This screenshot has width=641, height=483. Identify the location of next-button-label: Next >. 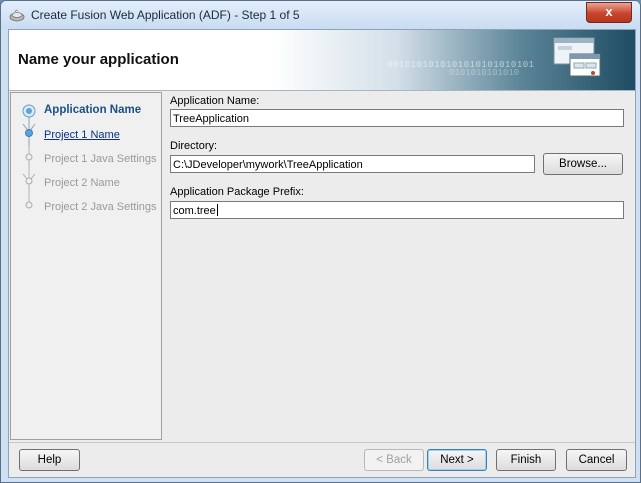
(457, 460).